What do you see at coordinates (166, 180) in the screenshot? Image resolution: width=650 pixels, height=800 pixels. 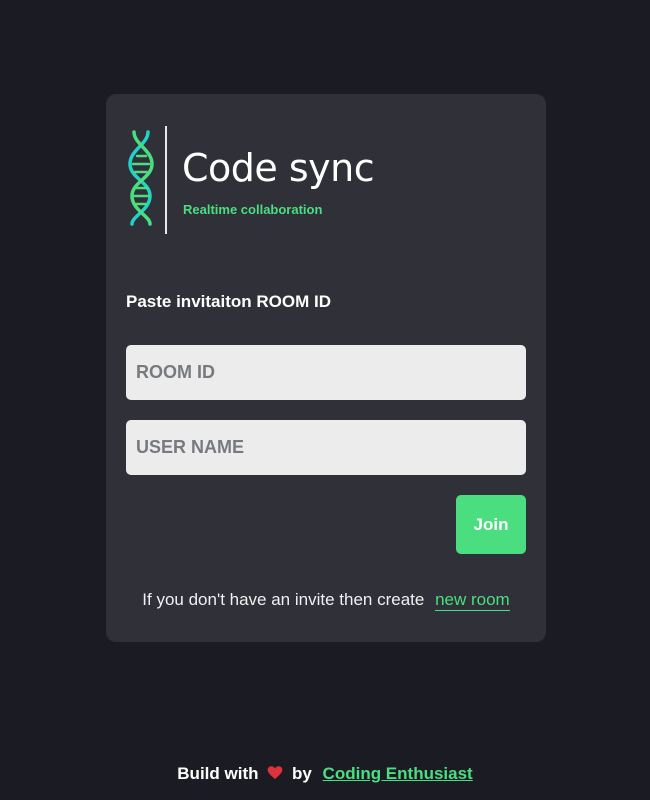 I see `logo-divider` at bounding box center [166, 180].